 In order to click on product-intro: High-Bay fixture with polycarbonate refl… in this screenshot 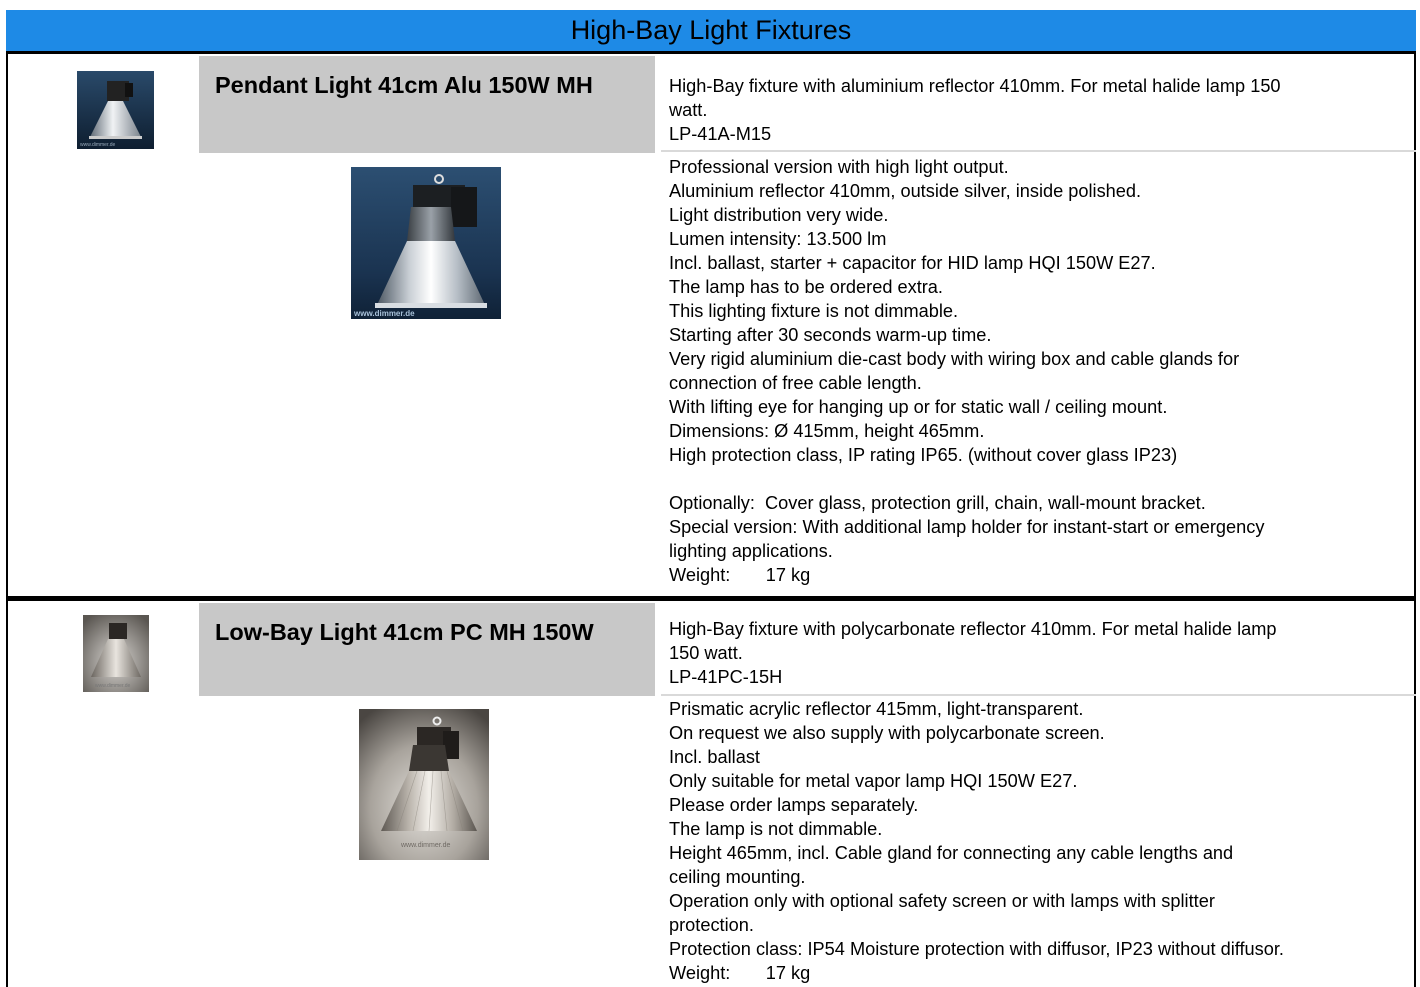, I will do `click(1041, 653)`.